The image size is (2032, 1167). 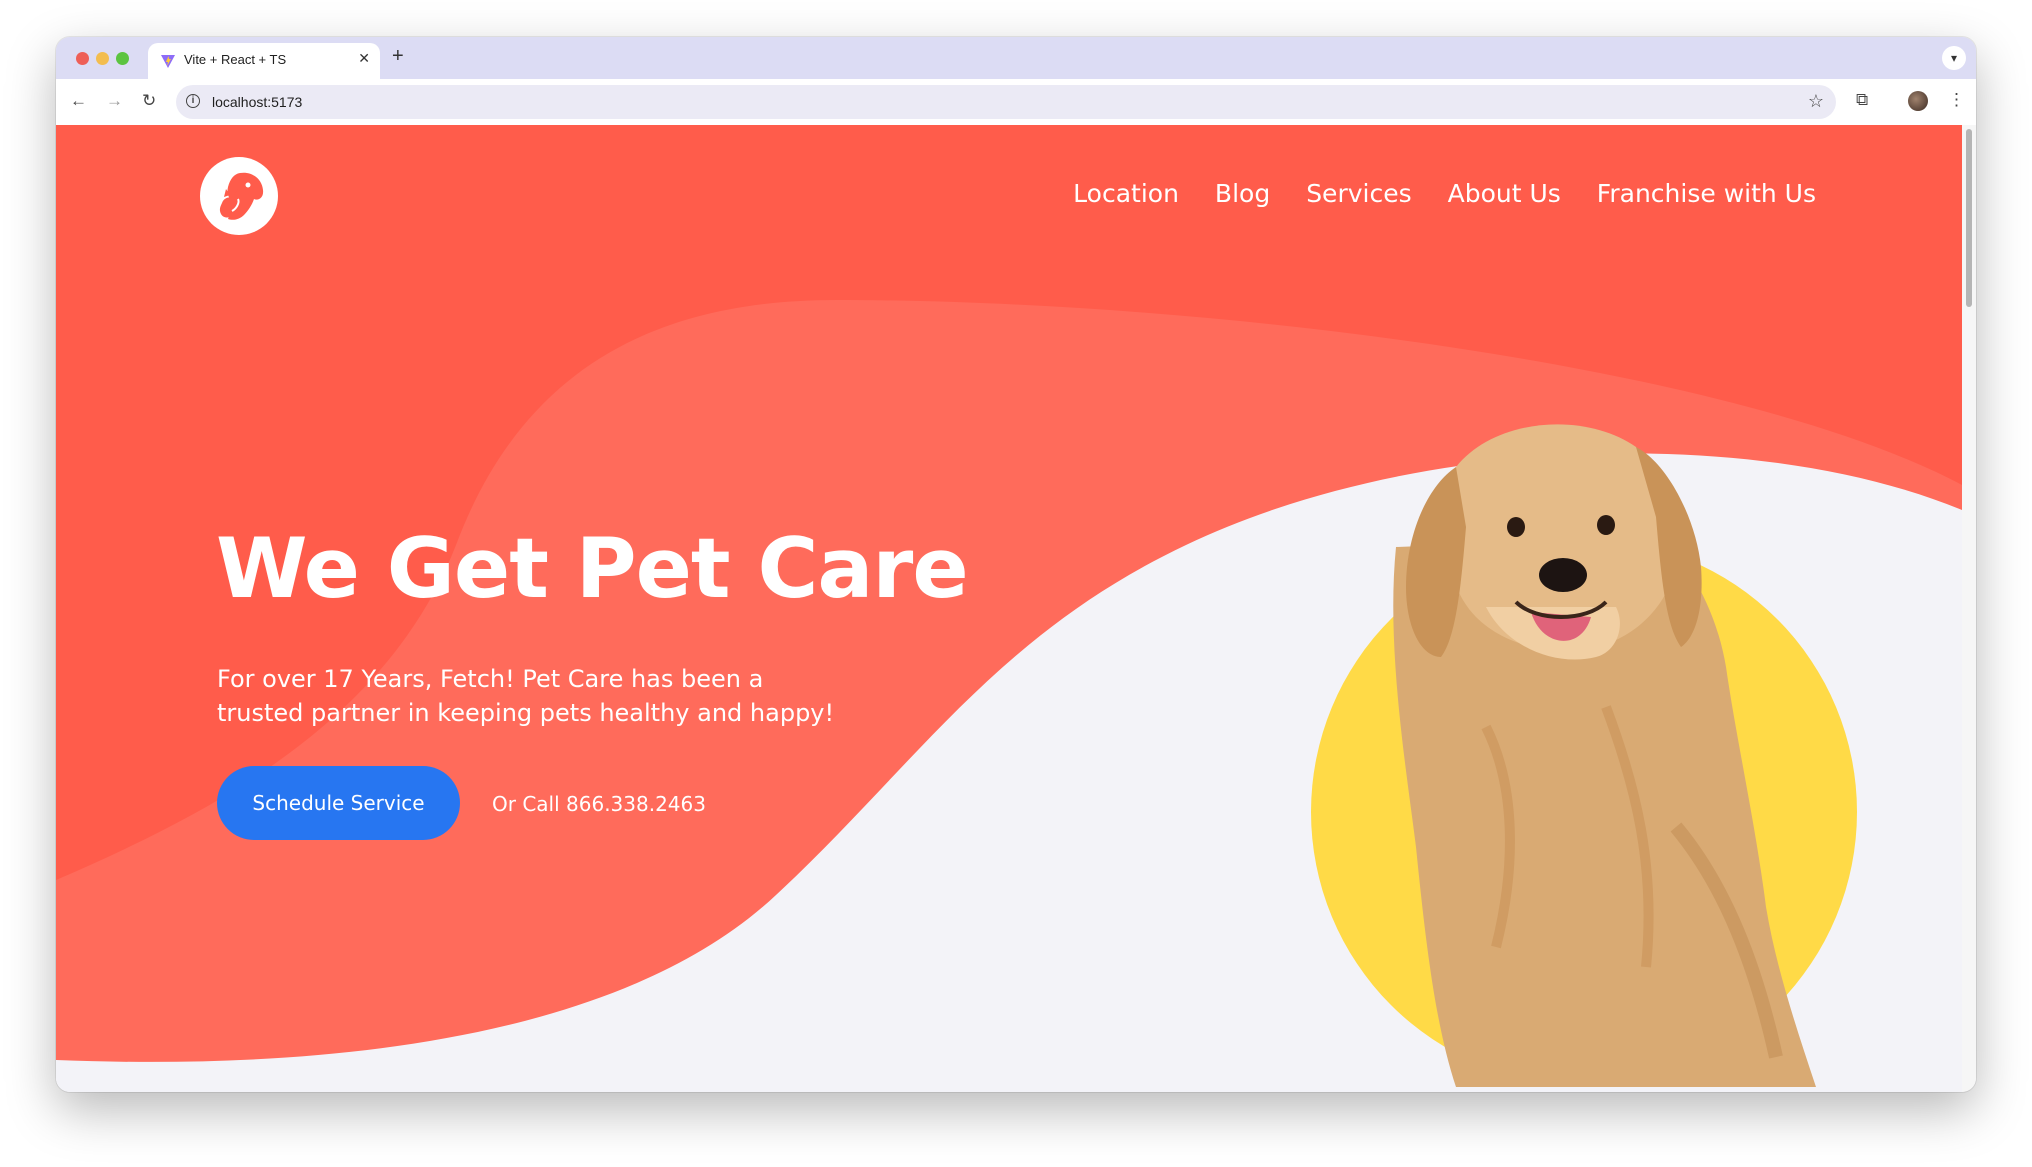 What do you see at coordinates (338, 803) in the screenshot?
I see `schedule-service-button: Schedule Service` at bounding box center [338, 803].